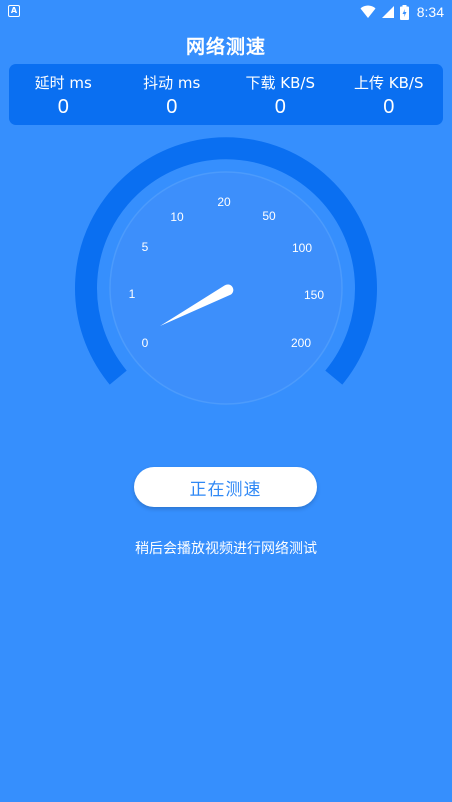 This screenshot has height=802, width=452. I want to click on gauge-tick-label: 200, so click(301, 343).